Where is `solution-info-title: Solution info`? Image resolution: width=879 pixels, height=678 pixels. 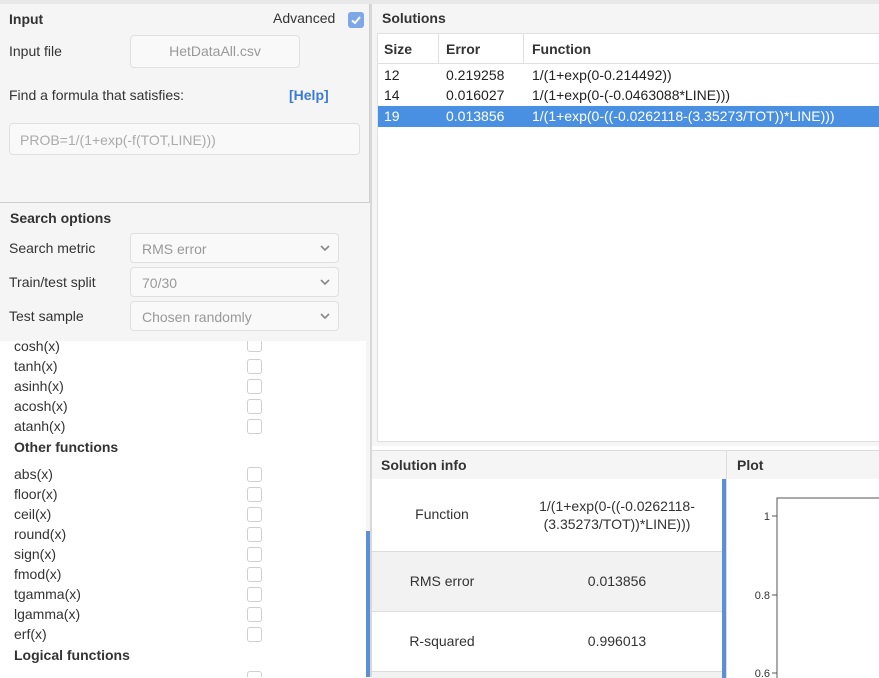
solution-info-title: Solution info is located at coordinates (424, 465).